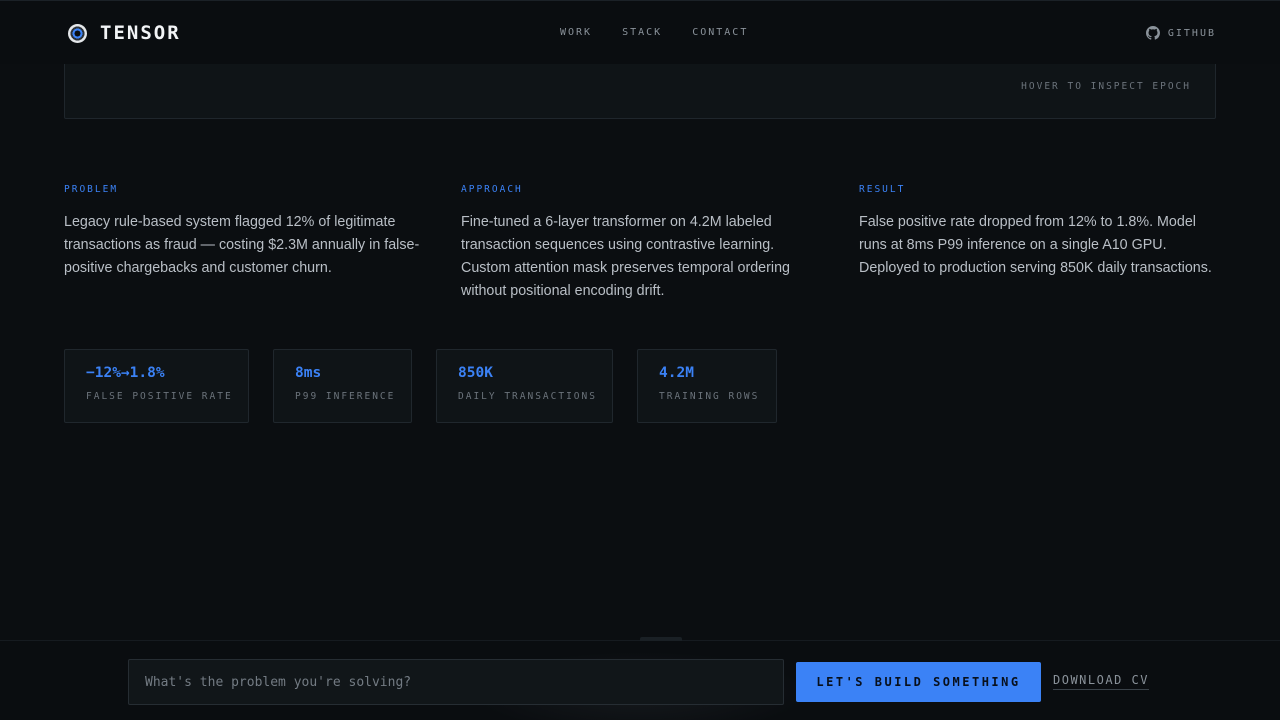  I want to click on brand: TENSOR, so click(124, 33).